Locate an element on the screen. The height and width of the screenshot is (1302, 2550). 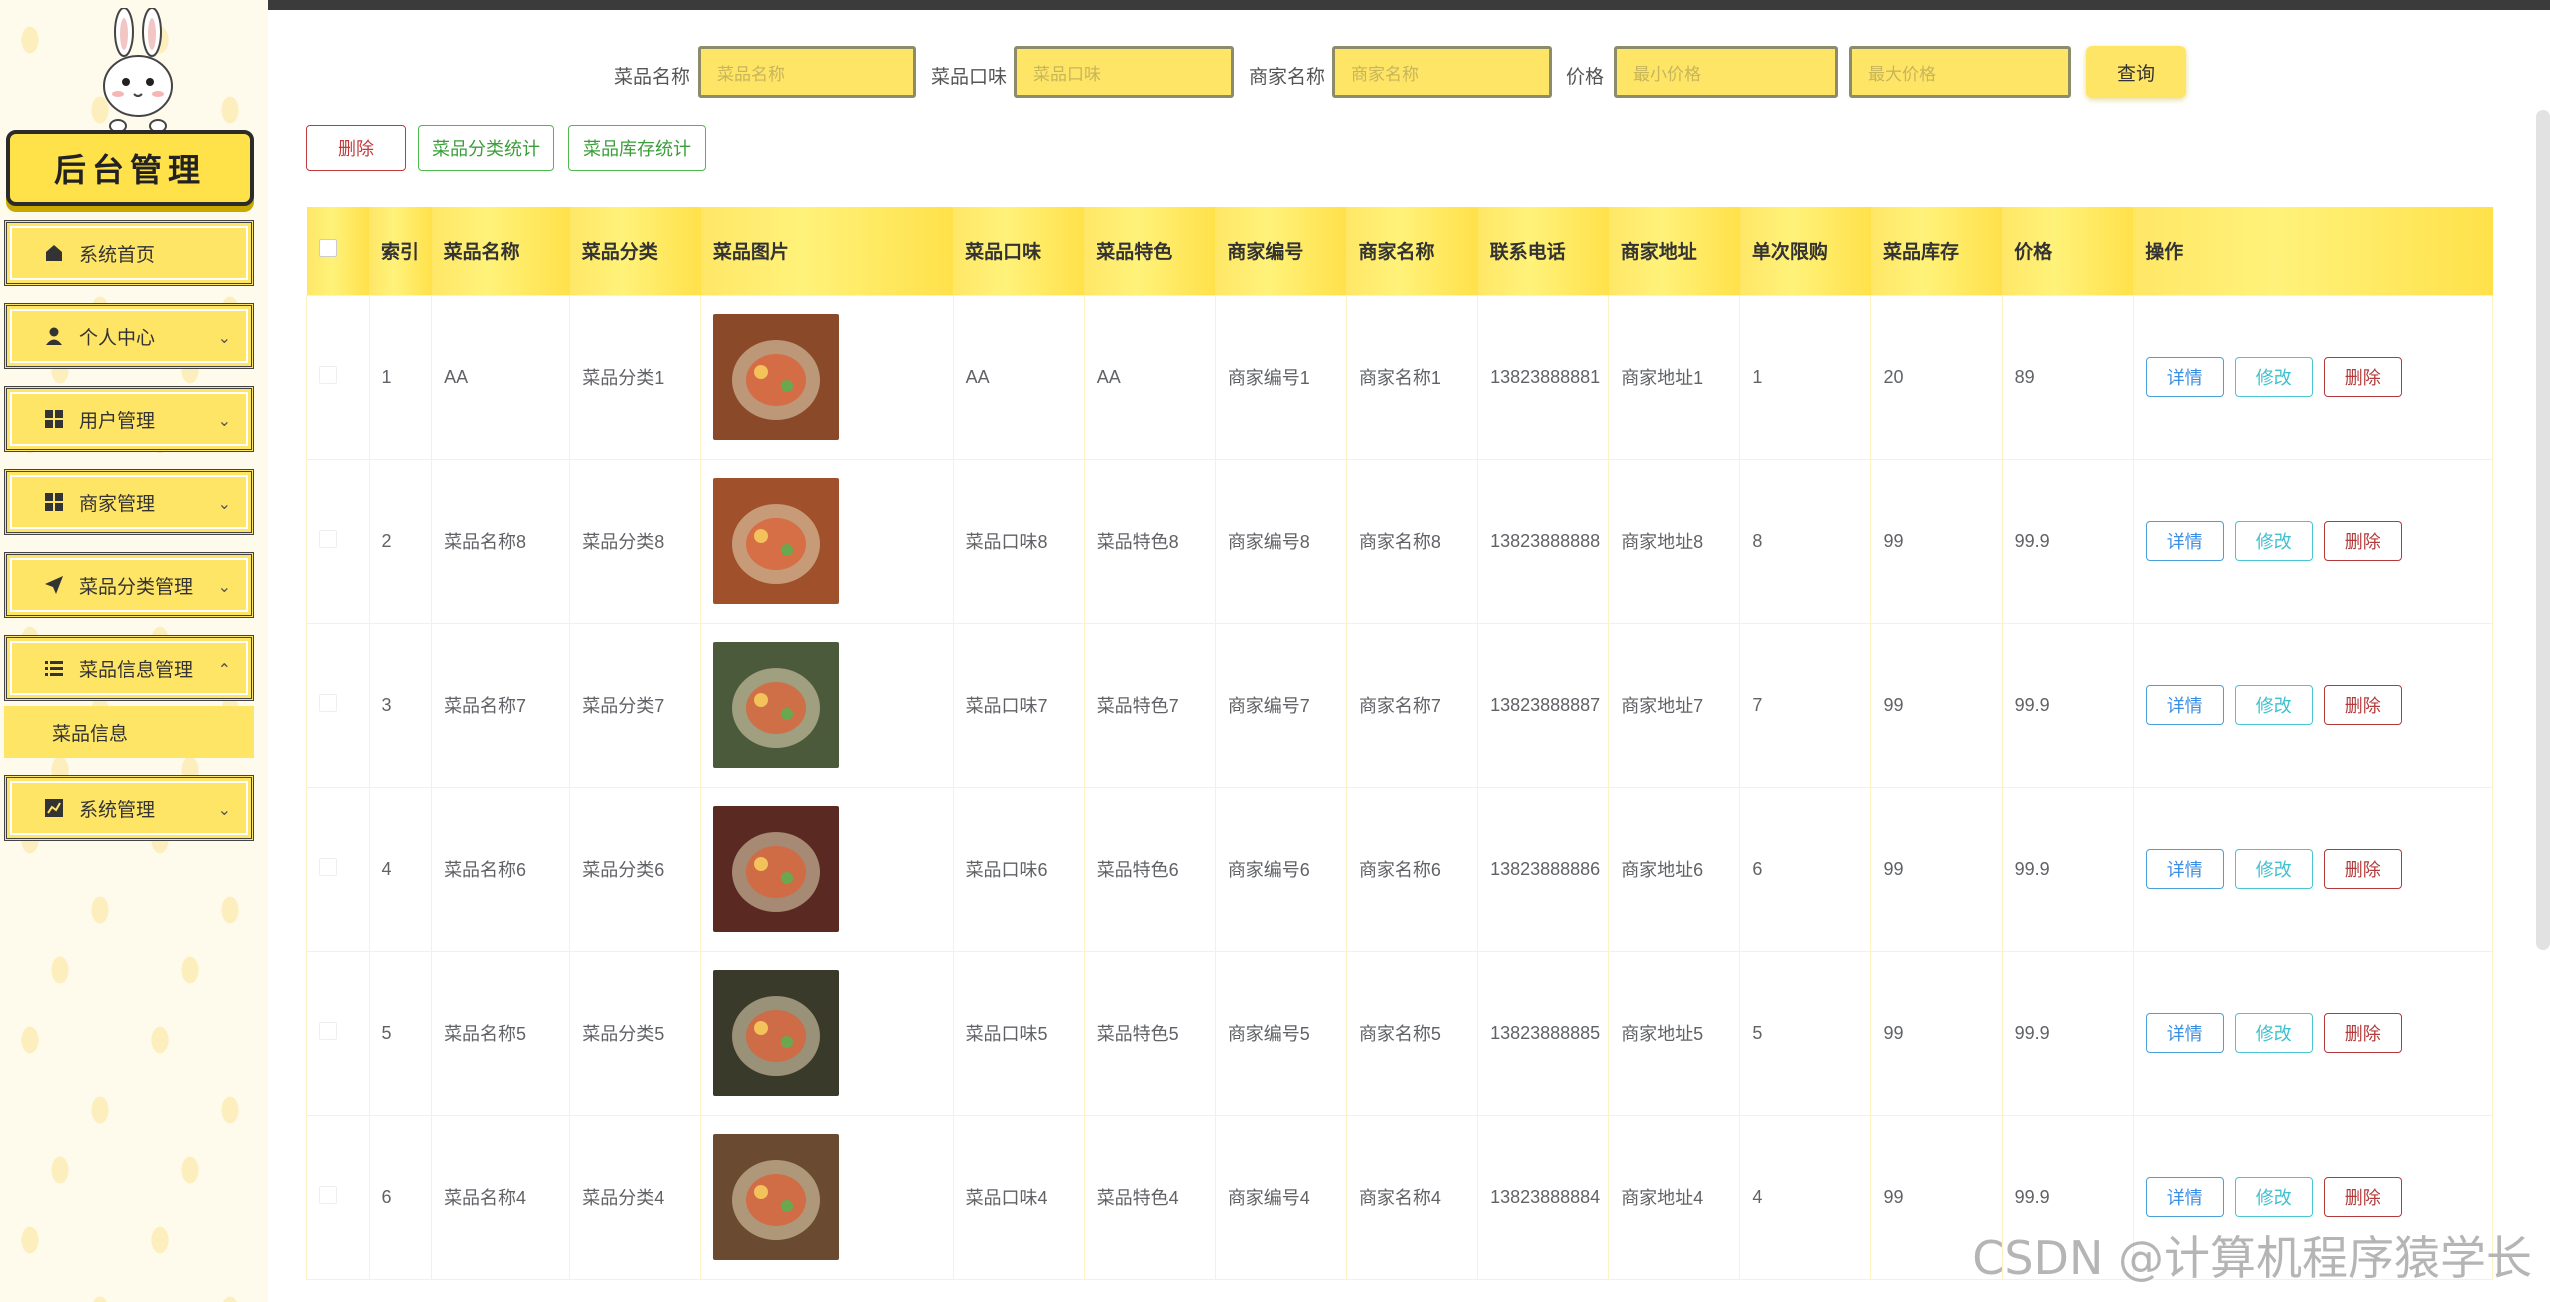
bulk-delete-button: 删除 is located at coordinates (356, 148).